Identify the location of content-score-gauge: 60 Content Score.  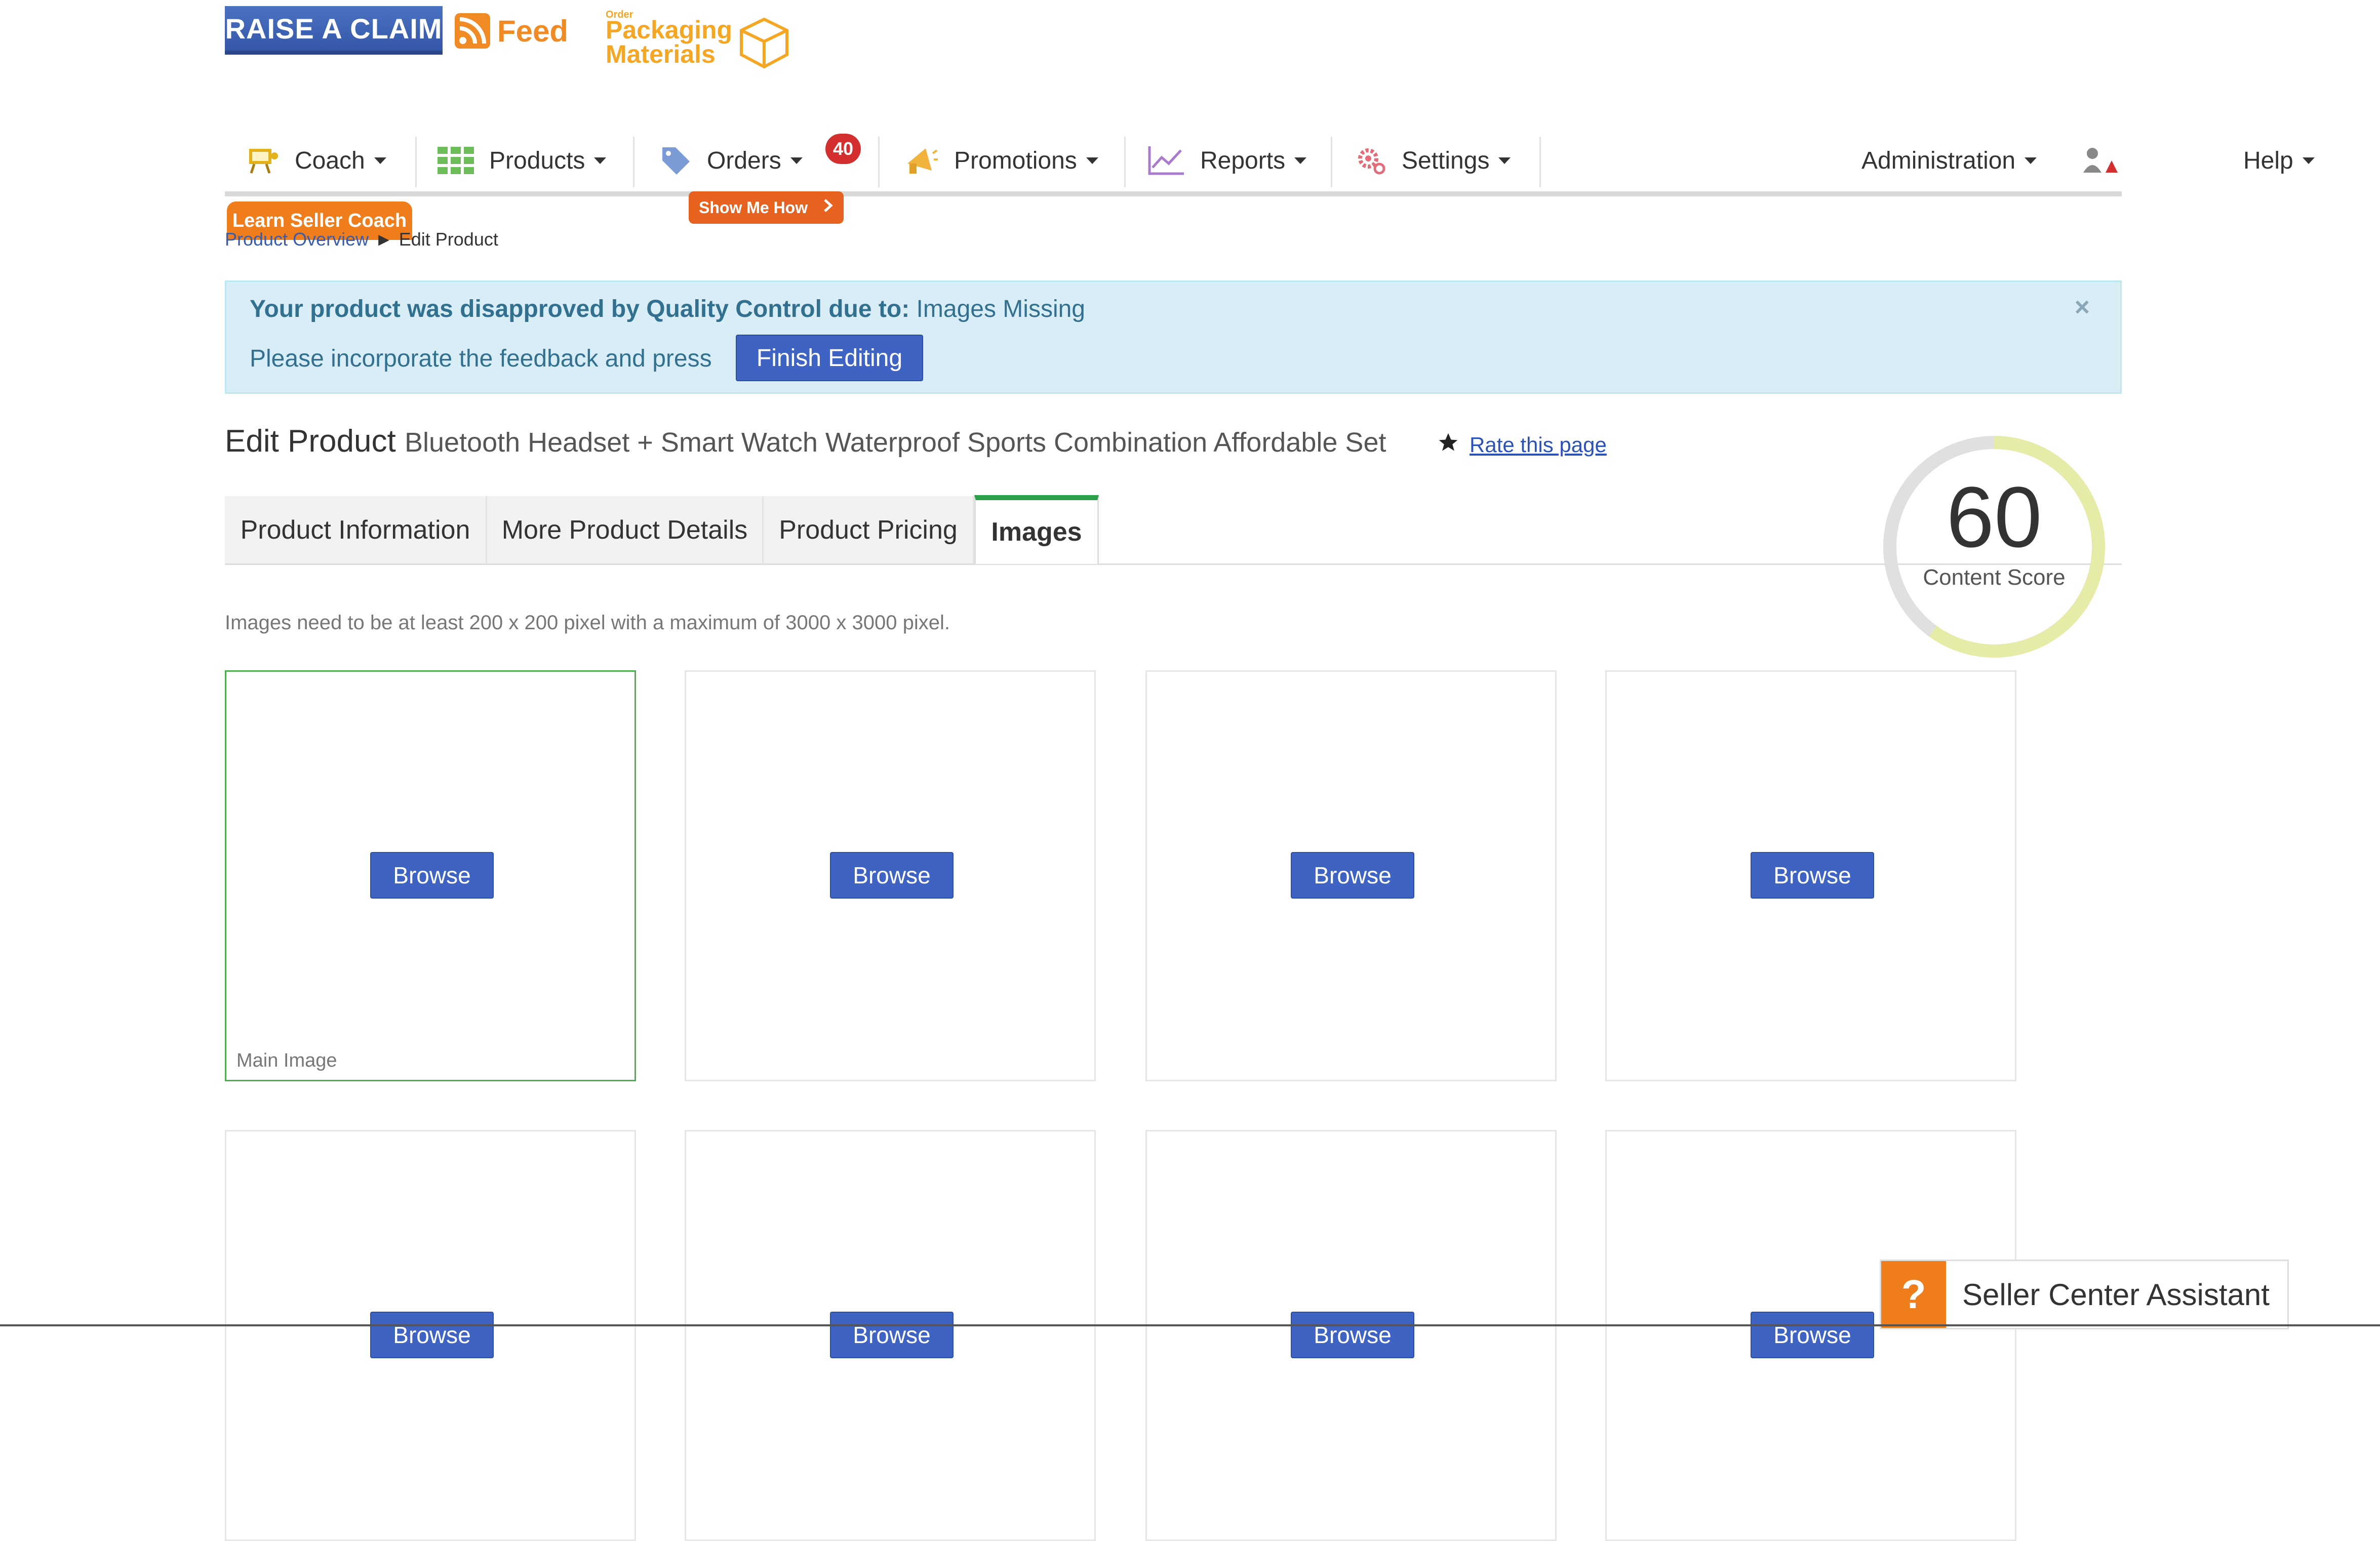
(1994, 546).